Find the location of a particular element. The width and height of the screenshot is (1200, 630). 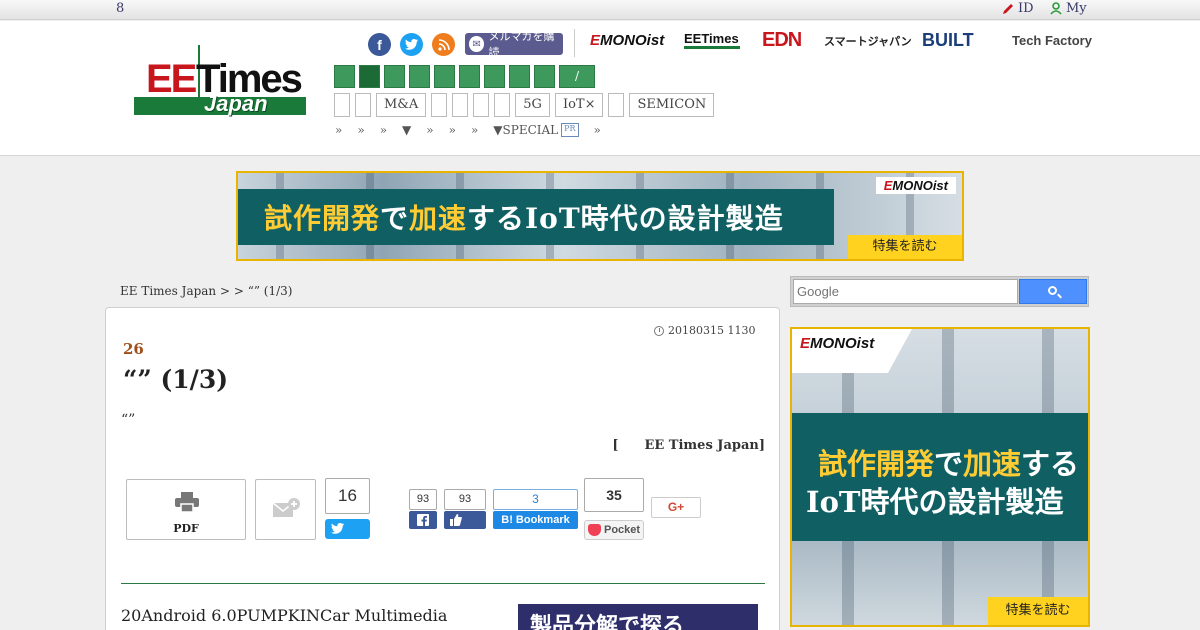

logo-ee: EE is located at coordinates (171, 79).